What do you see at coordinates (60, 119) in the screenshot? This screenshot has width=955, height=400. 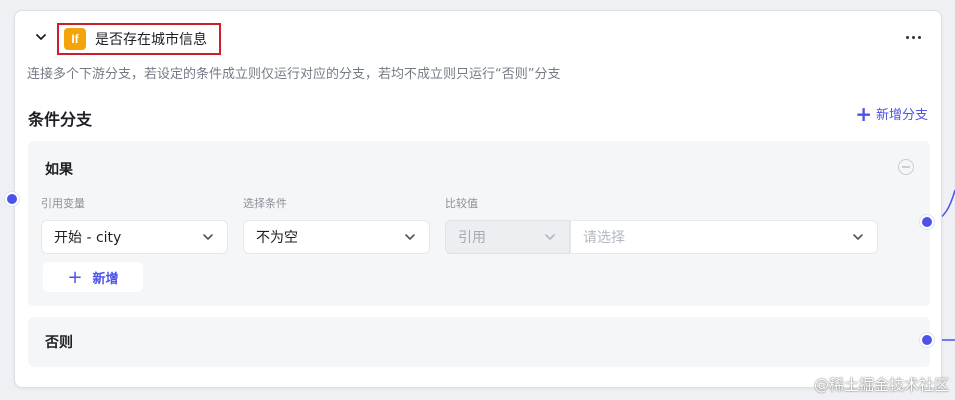 I see `section-title: 条件分支` at bounding box center [60, 119].